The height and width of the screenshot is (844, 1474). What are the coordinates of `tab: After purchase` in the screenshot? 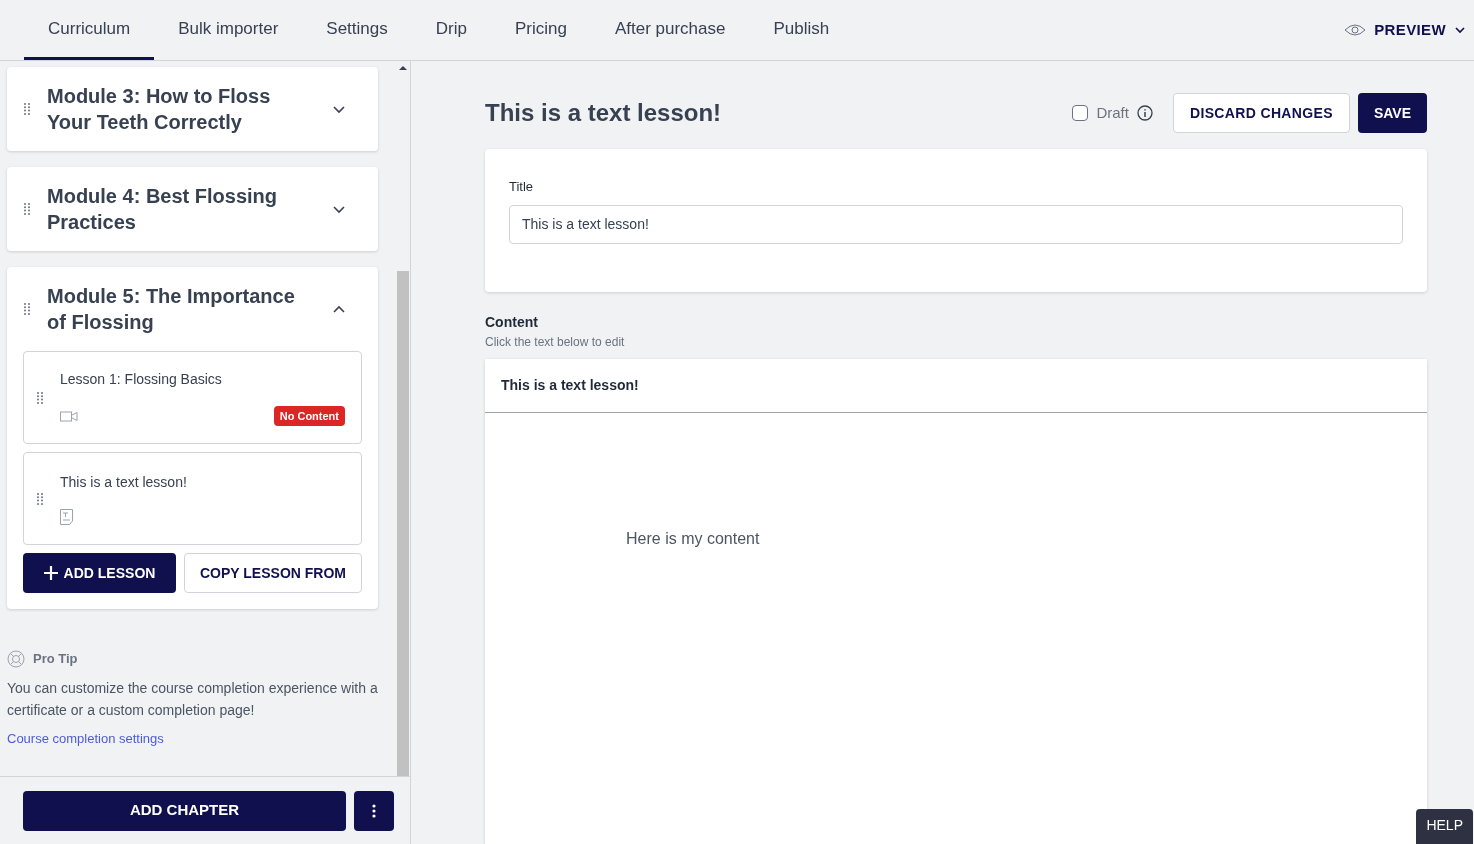 It's located at (670, 30).